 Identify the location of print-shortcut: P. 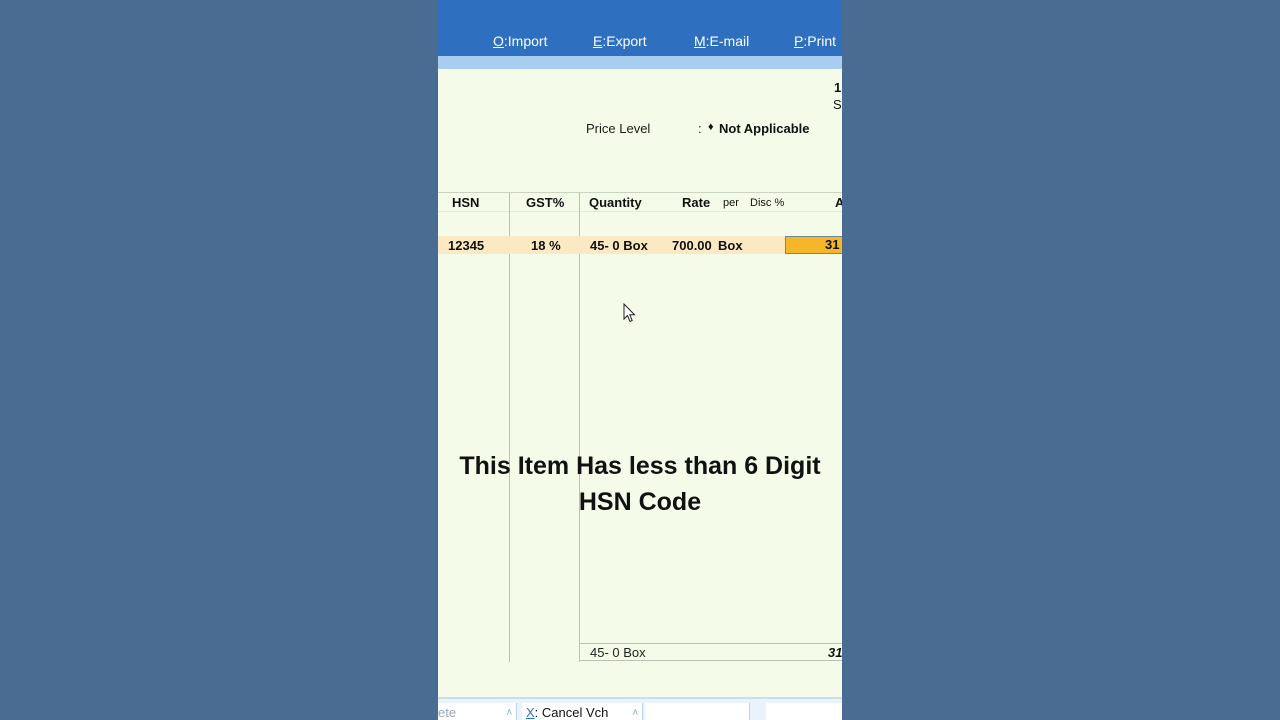
(799, 41).